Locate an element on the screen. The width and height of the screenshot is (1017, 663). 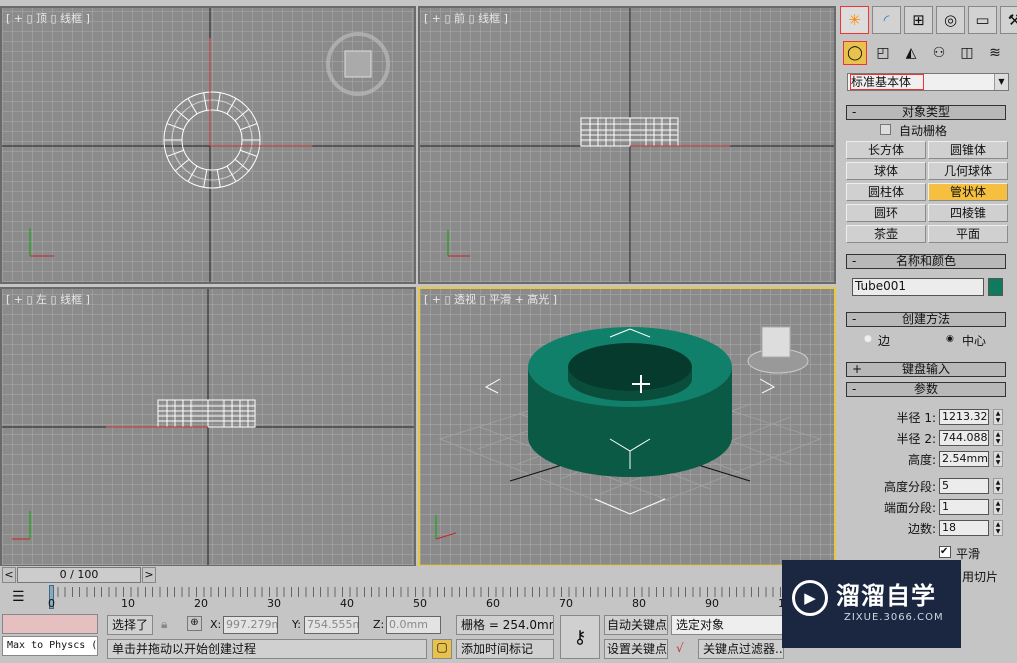
track-tick-label: 30 is located at coordinates (274, 603).